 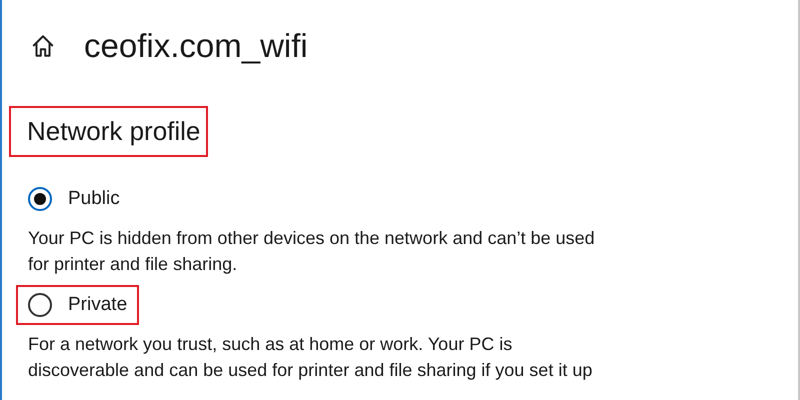 What do you see at coordinates (311, 357) in the screenshot?
I see `option-description: For a network you trust, such as at home or work. Your PC is discoverable and can be used for printer and file sharing if you set it up` at bounding box center [311, 357].